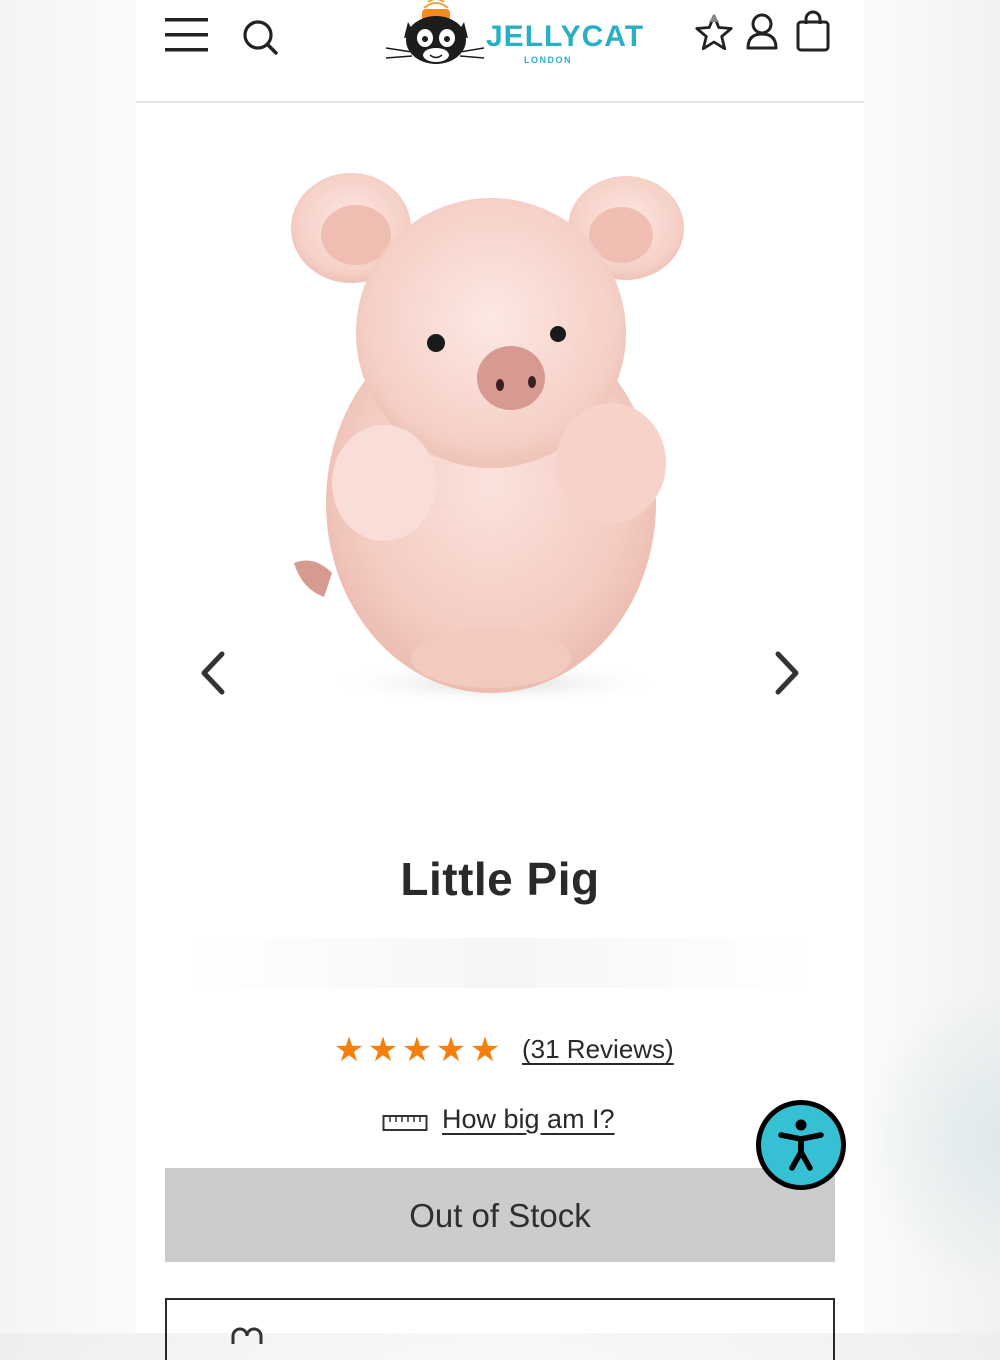  I want to click on brand-subtitle: LONDON, so click(548, 60).